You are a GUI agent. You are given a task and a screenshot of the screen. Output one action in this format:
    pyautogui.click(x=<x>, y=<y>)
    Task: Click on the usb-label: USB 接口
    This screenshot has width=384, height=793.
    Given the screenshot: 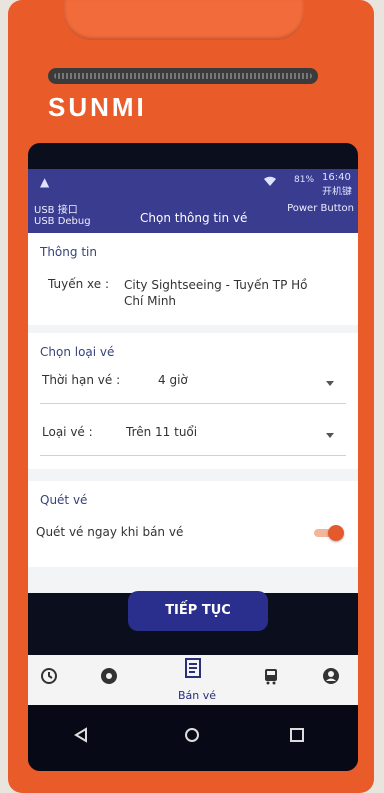 What is the action you would take?
    pyautogui.click(x=56, y=210)
    